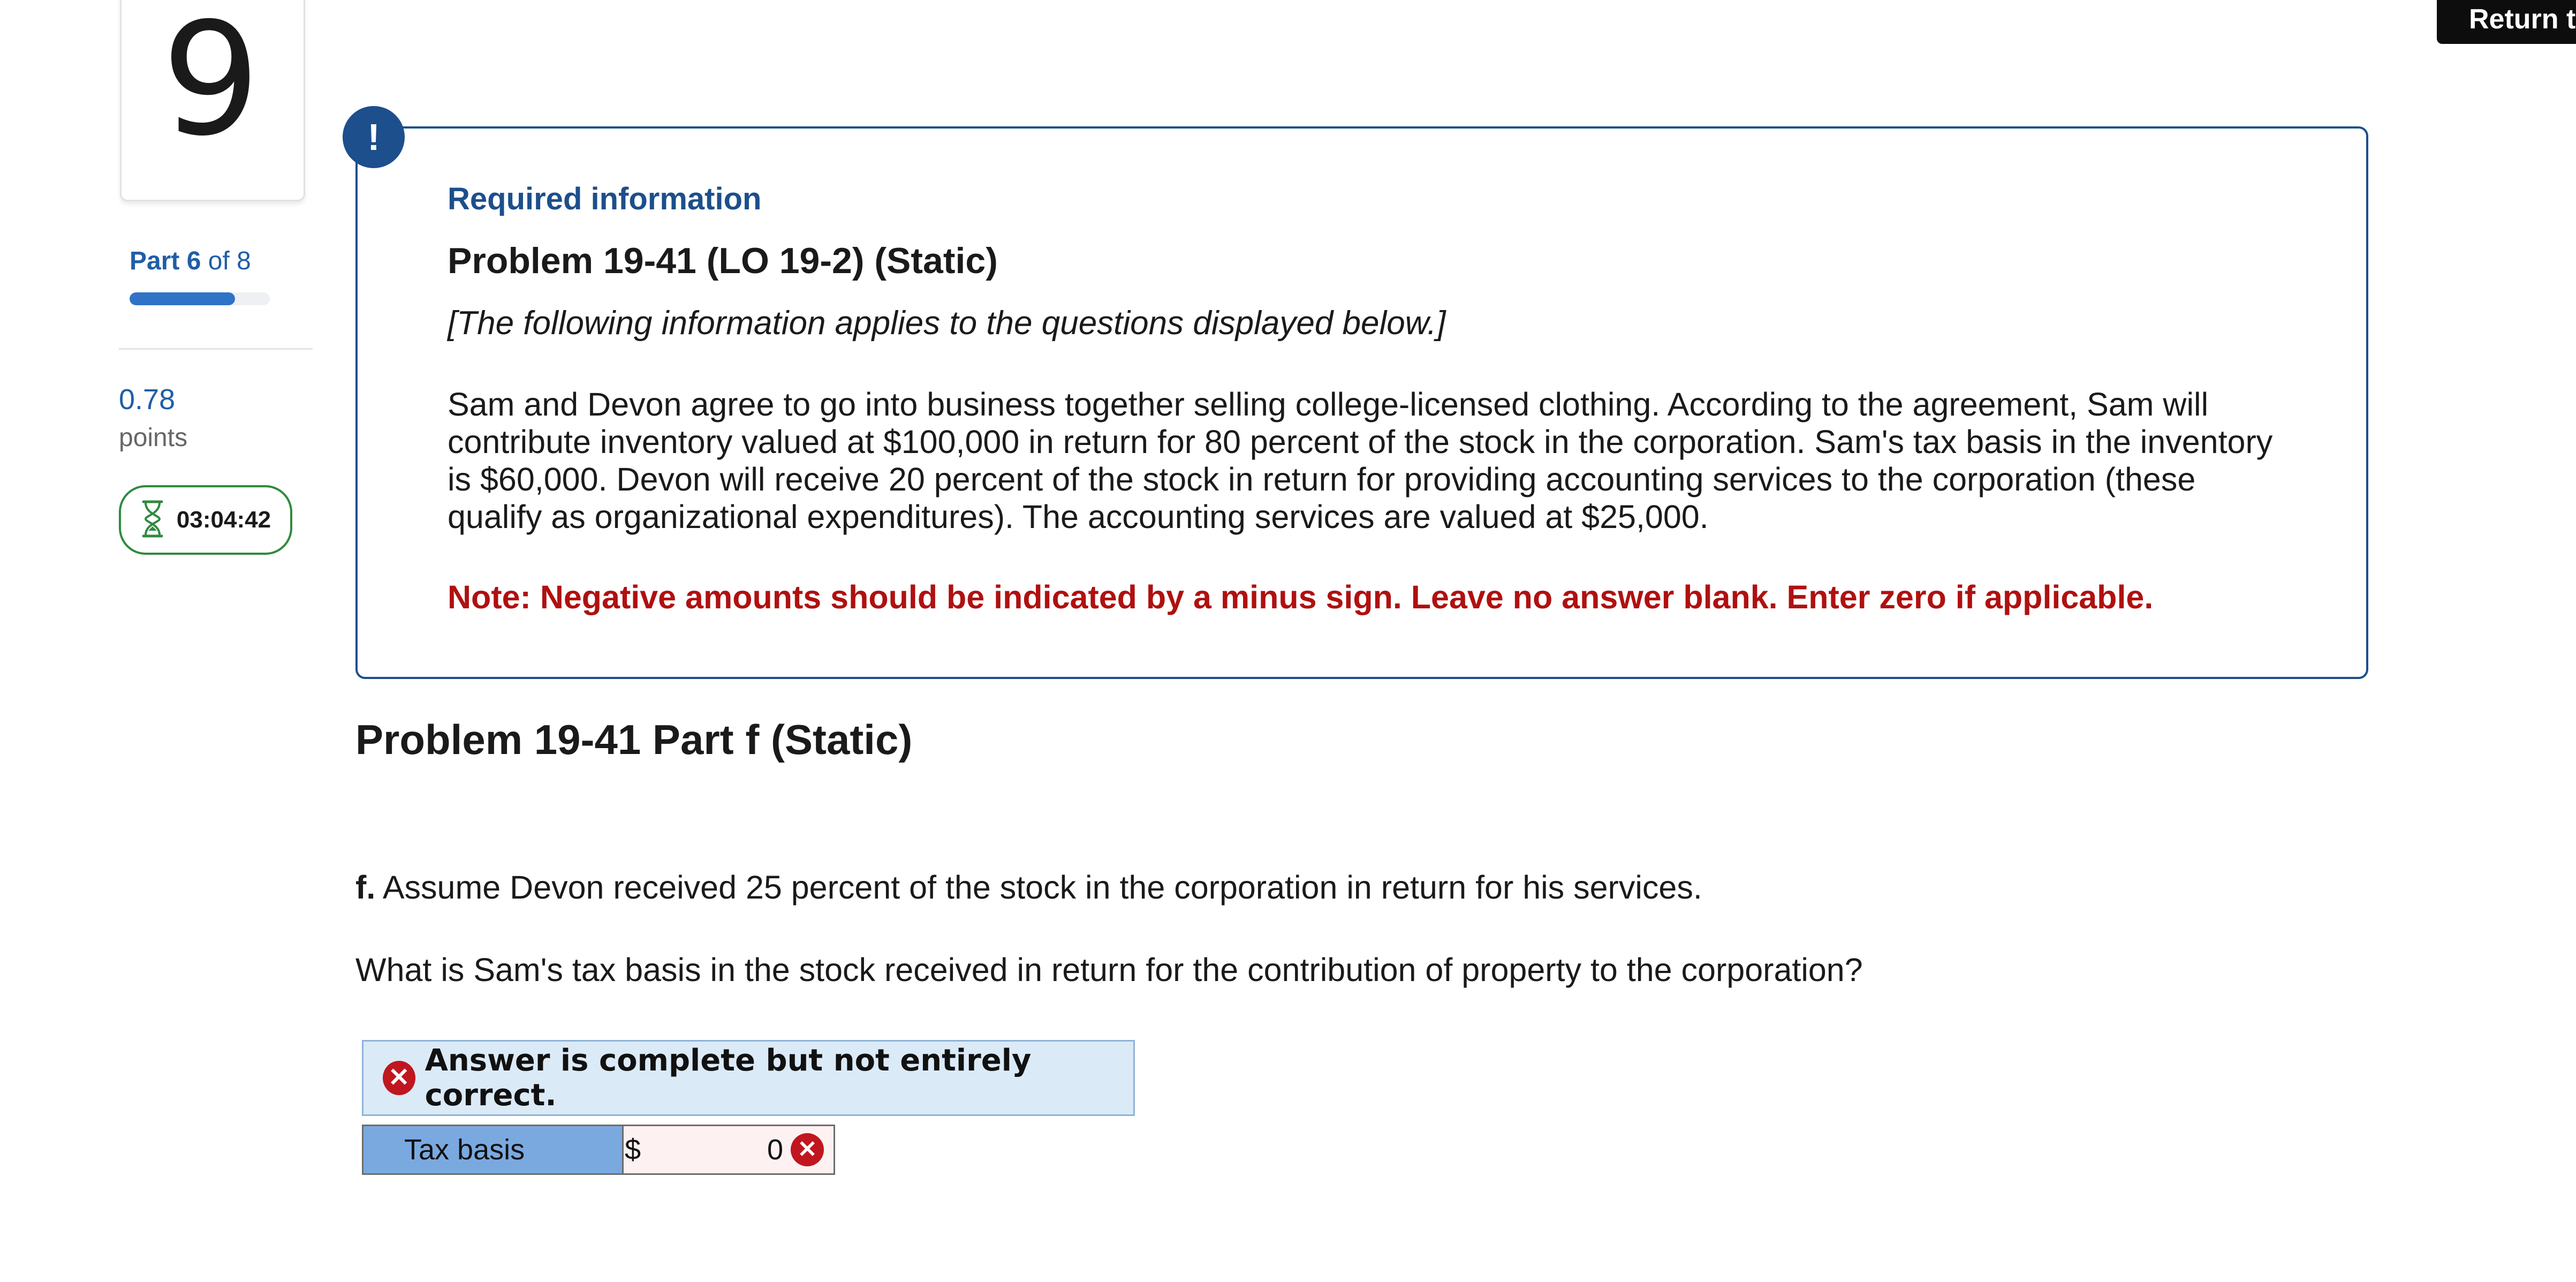 Image resolution: width=2576 pixels, height=1282 pixels. Describe the element at coordinates (165, 261) in the screenshot. I see `part-prefix: Part 6` at that location.